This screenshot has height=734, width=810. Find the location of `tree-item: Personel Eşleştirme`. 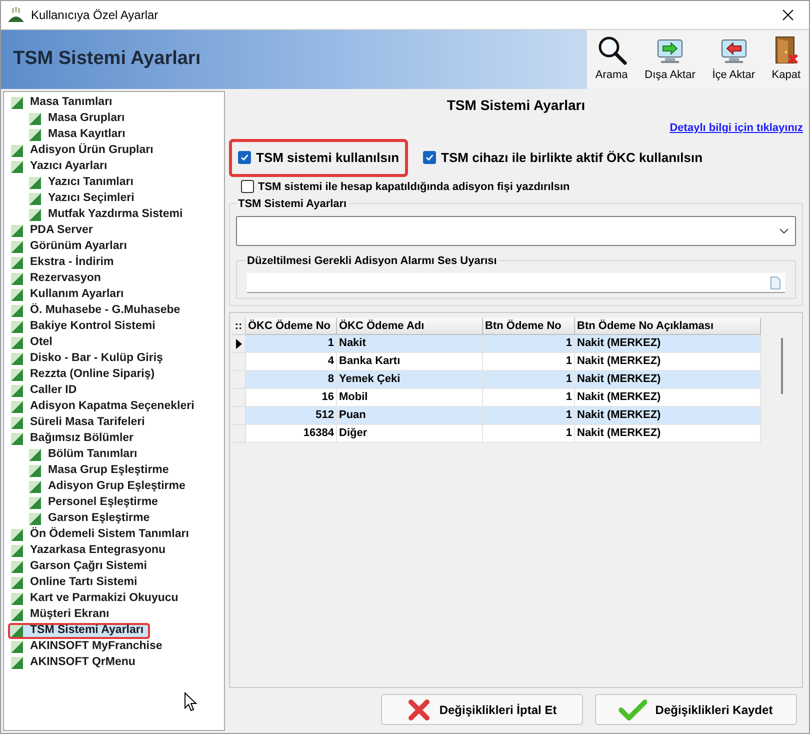

tree-item: Personel Eşleştirme is located at coordinates (93, 503).